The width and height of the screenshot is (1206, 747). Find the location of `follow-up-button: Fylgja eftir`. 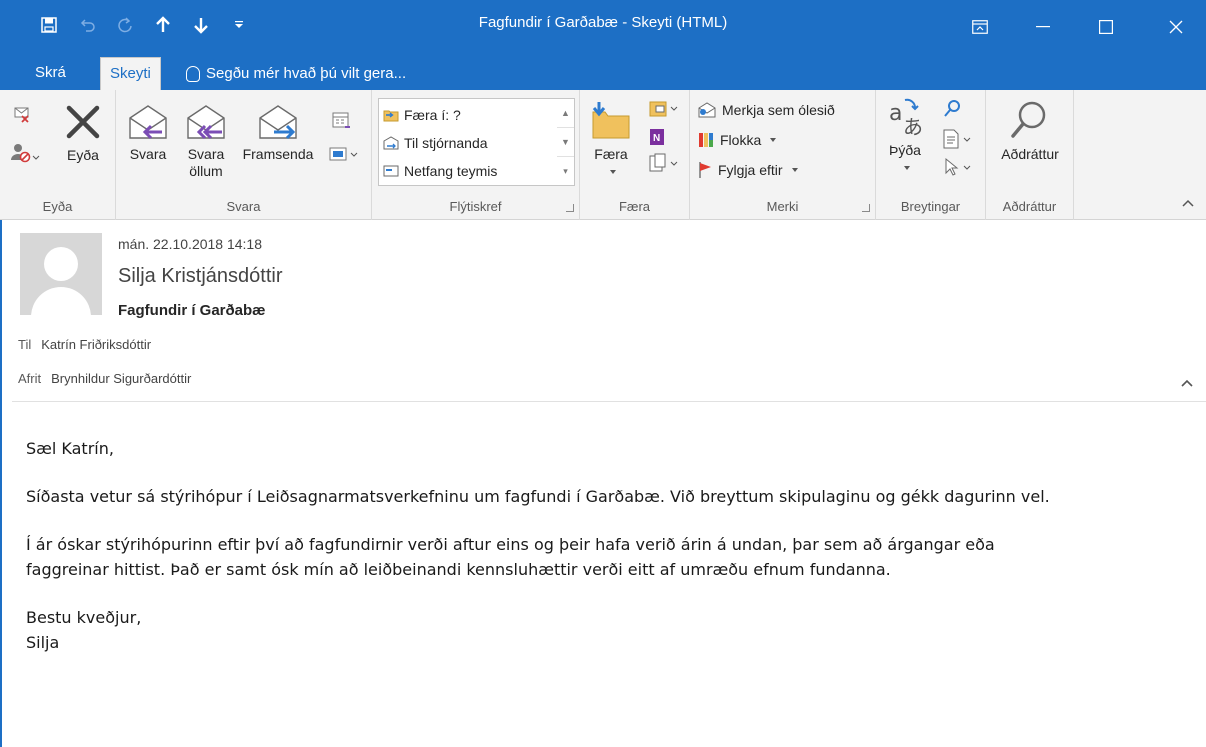

follow-up-button: Fylgja eftir is located at coordinates (748, 170).